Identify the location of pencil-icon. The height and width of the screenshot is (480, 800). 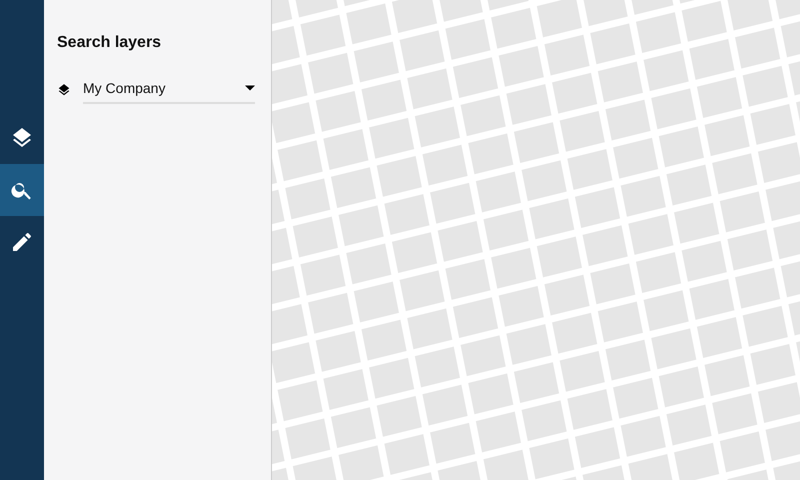
(22, 242).